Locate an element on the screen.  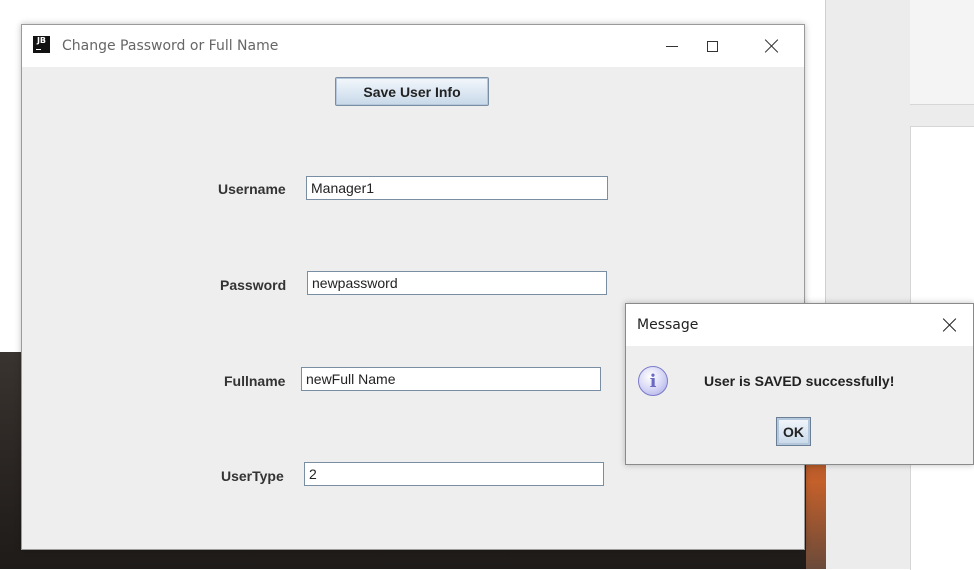
maximize-icon is located at coordinates (712, 46).